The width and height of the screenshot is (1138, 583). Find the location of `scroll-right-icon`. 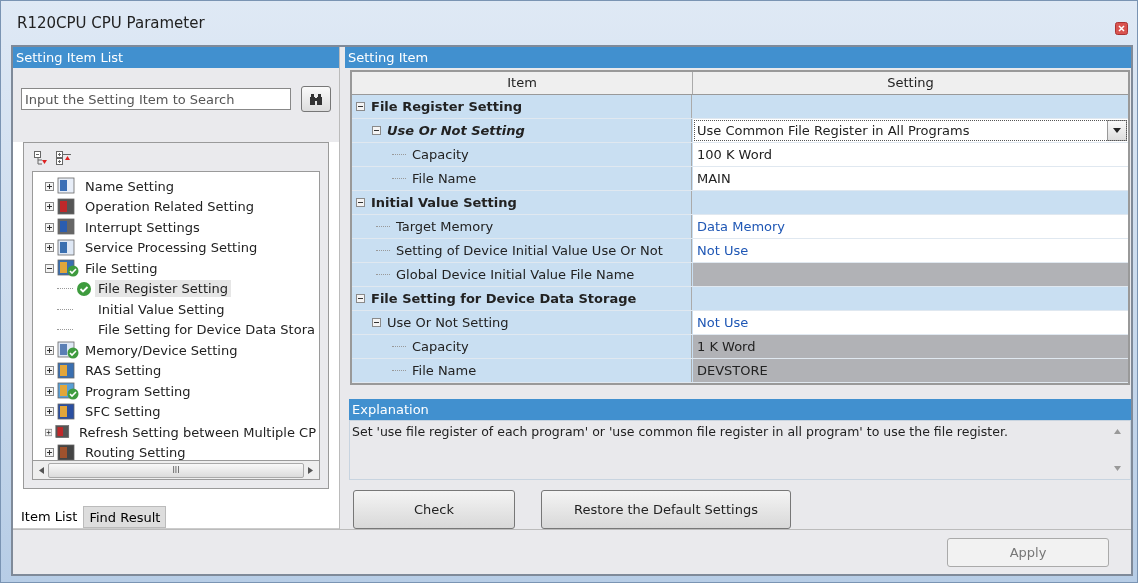

scroll-right-icon is located at coordinates (310, 470).